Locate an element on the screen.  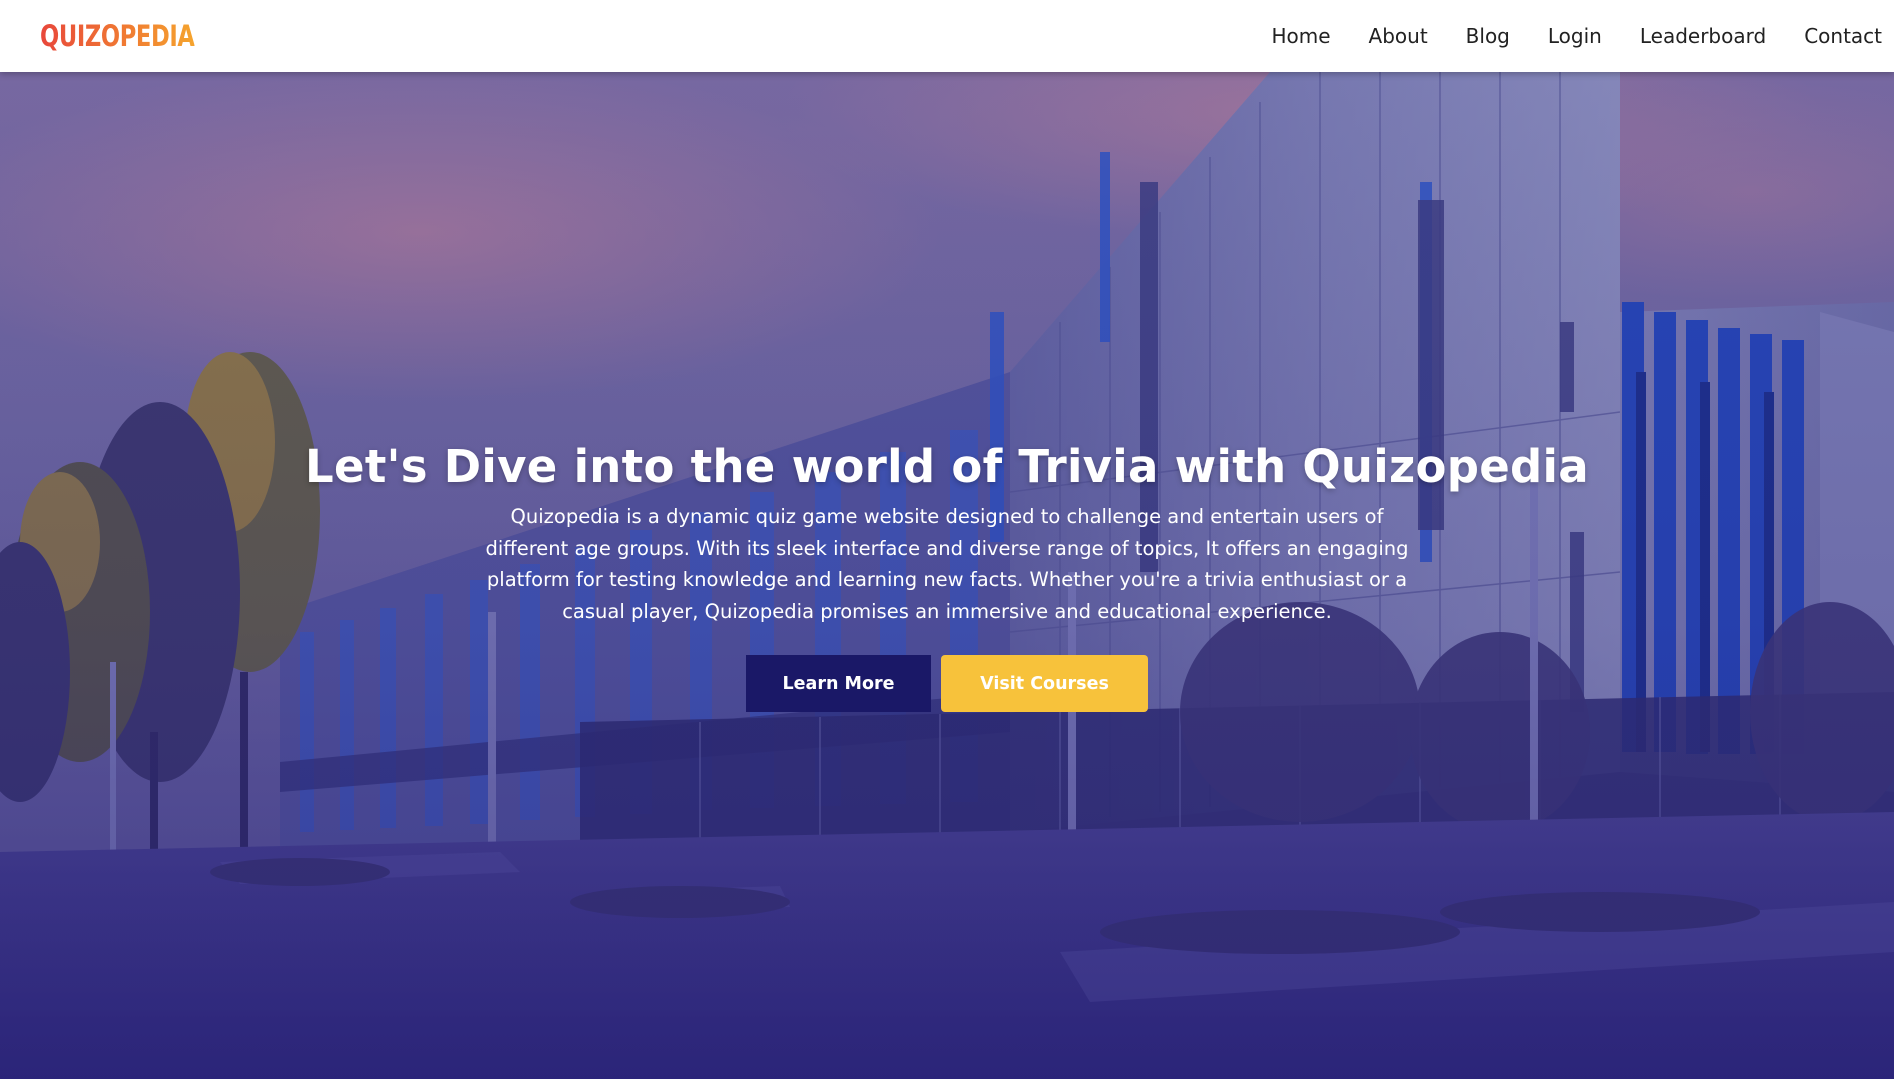
nav-link-home: Home is located at coordinates (1300, 36).